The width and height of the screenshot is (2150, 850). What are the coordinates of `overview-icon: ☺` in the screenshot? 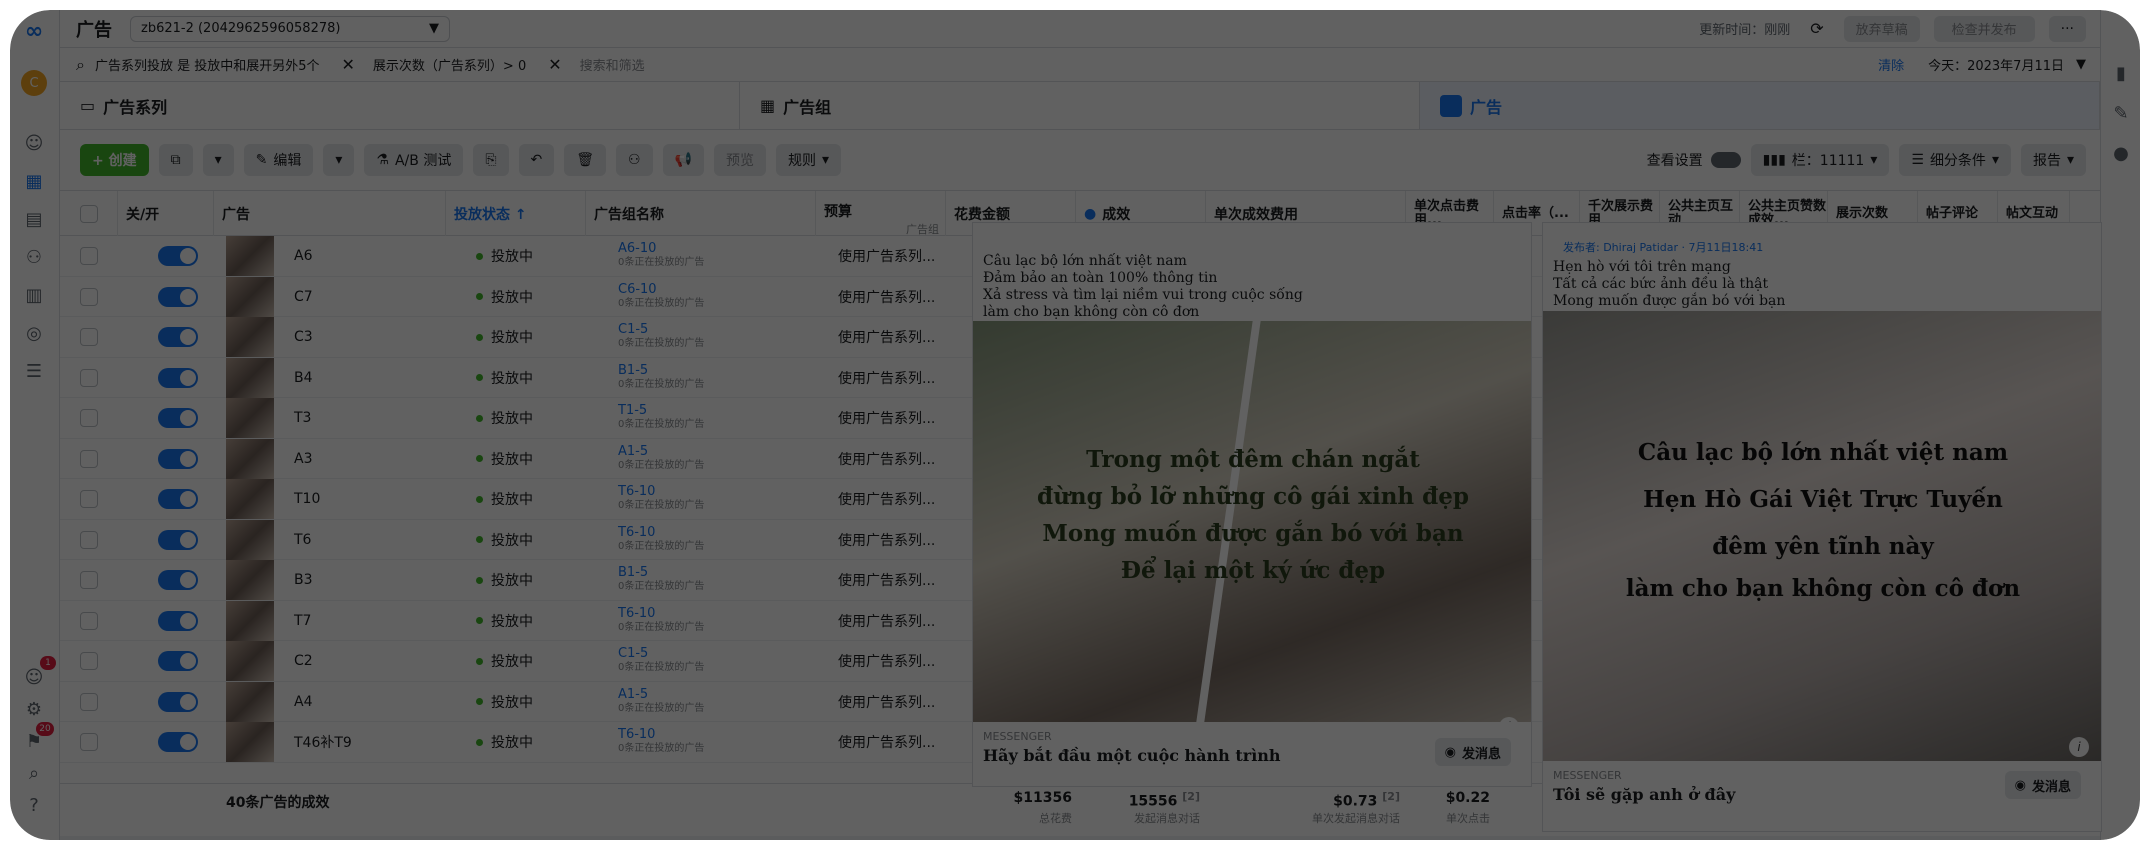 It's located at (34, 143).